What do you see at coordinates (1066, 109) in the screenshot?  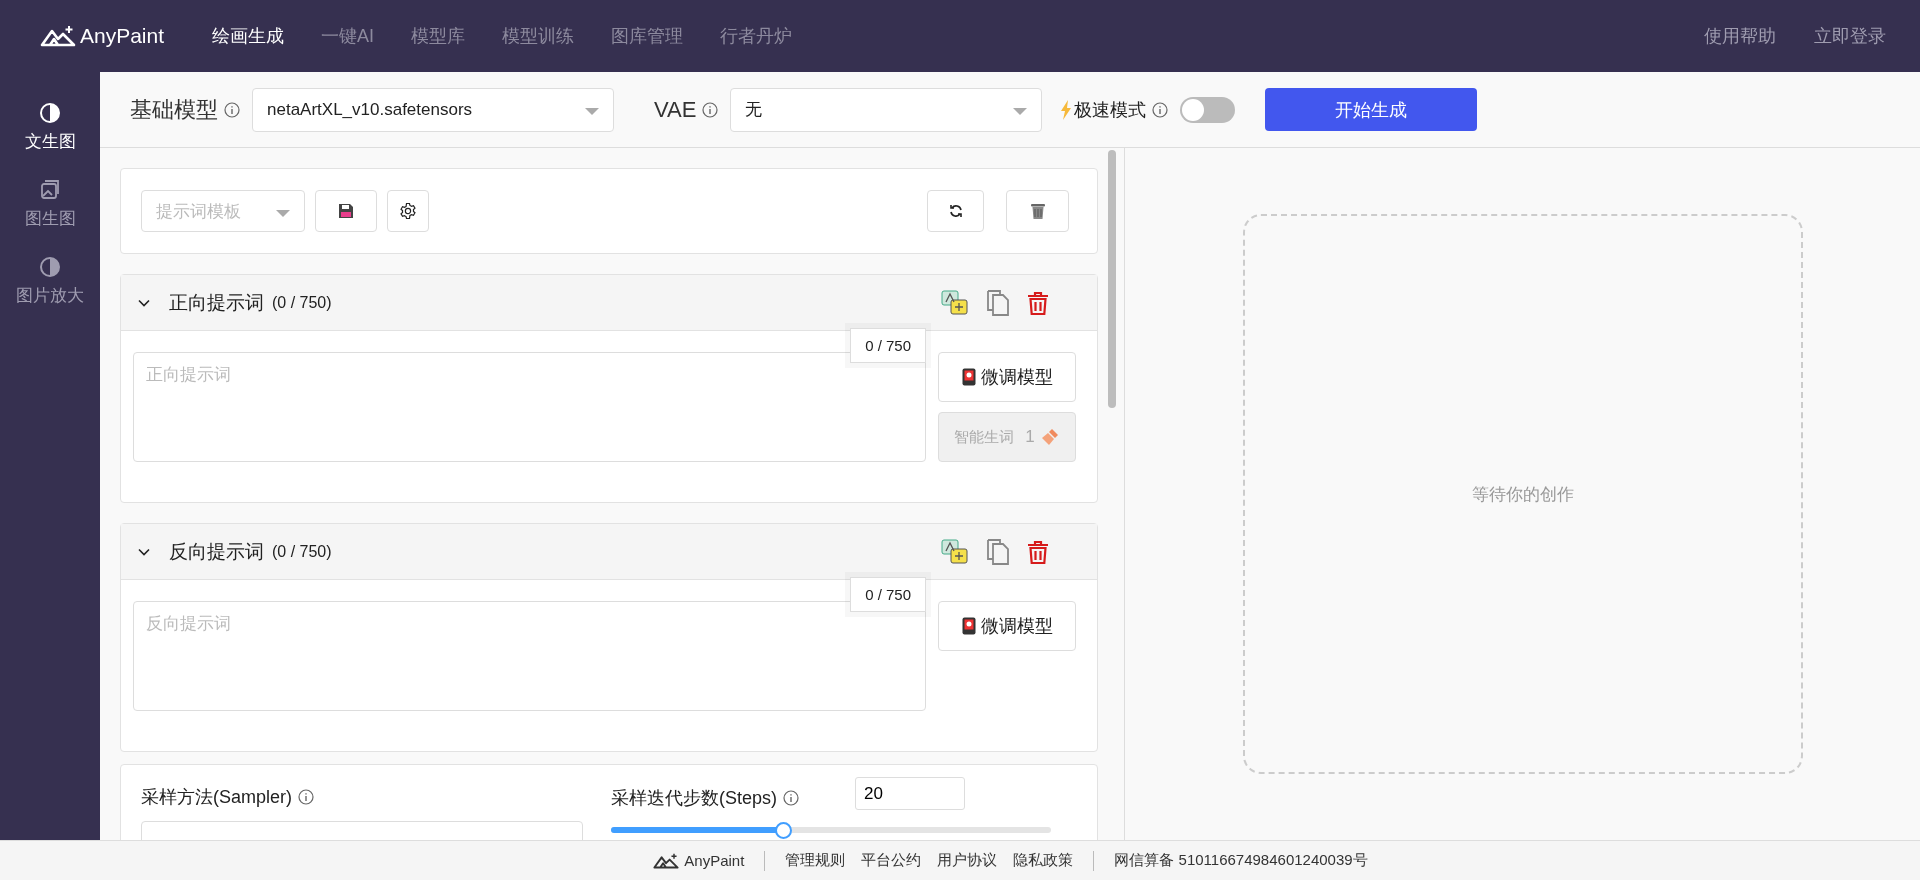 I see `lightning-icon` at bounding box center [1066, 109].